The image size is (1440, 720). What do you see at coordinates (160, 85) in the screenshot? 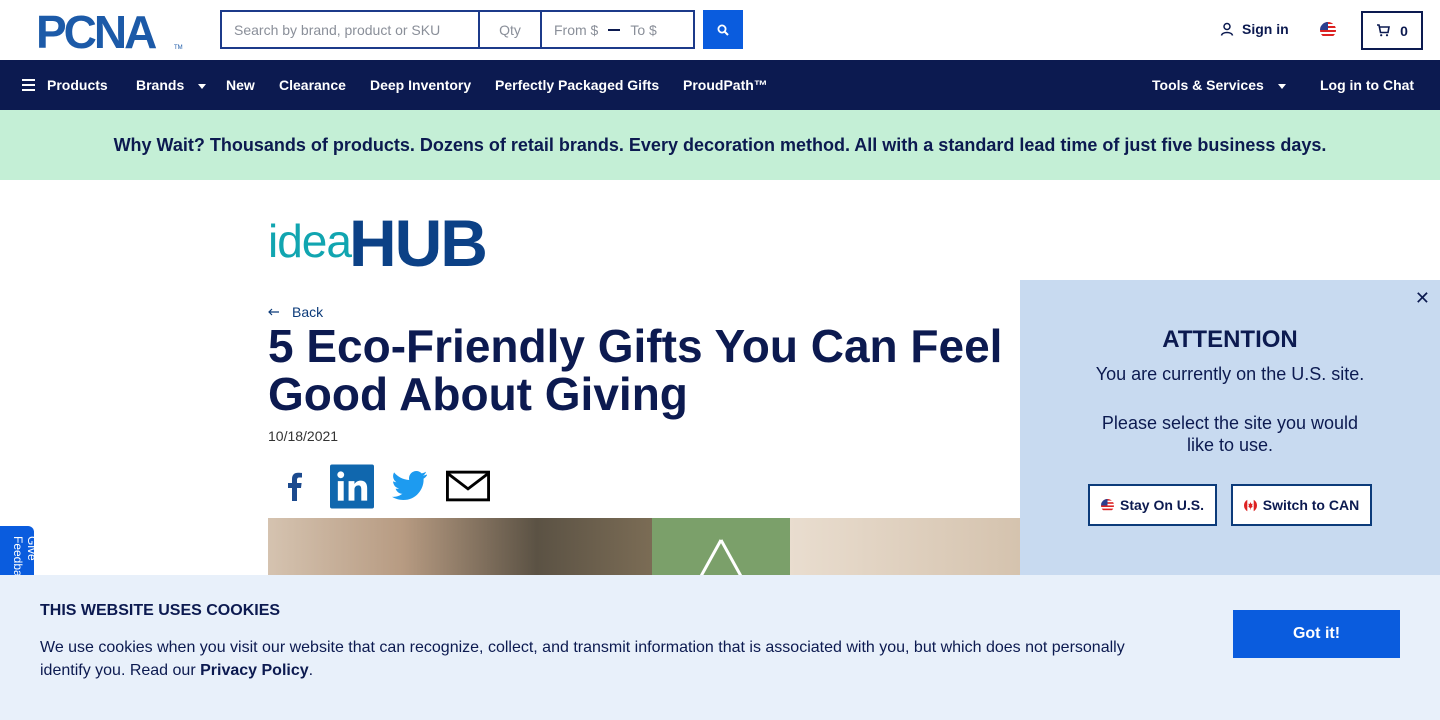
I see `nav-brands-label: Brands` at bounding box center [160, 85].